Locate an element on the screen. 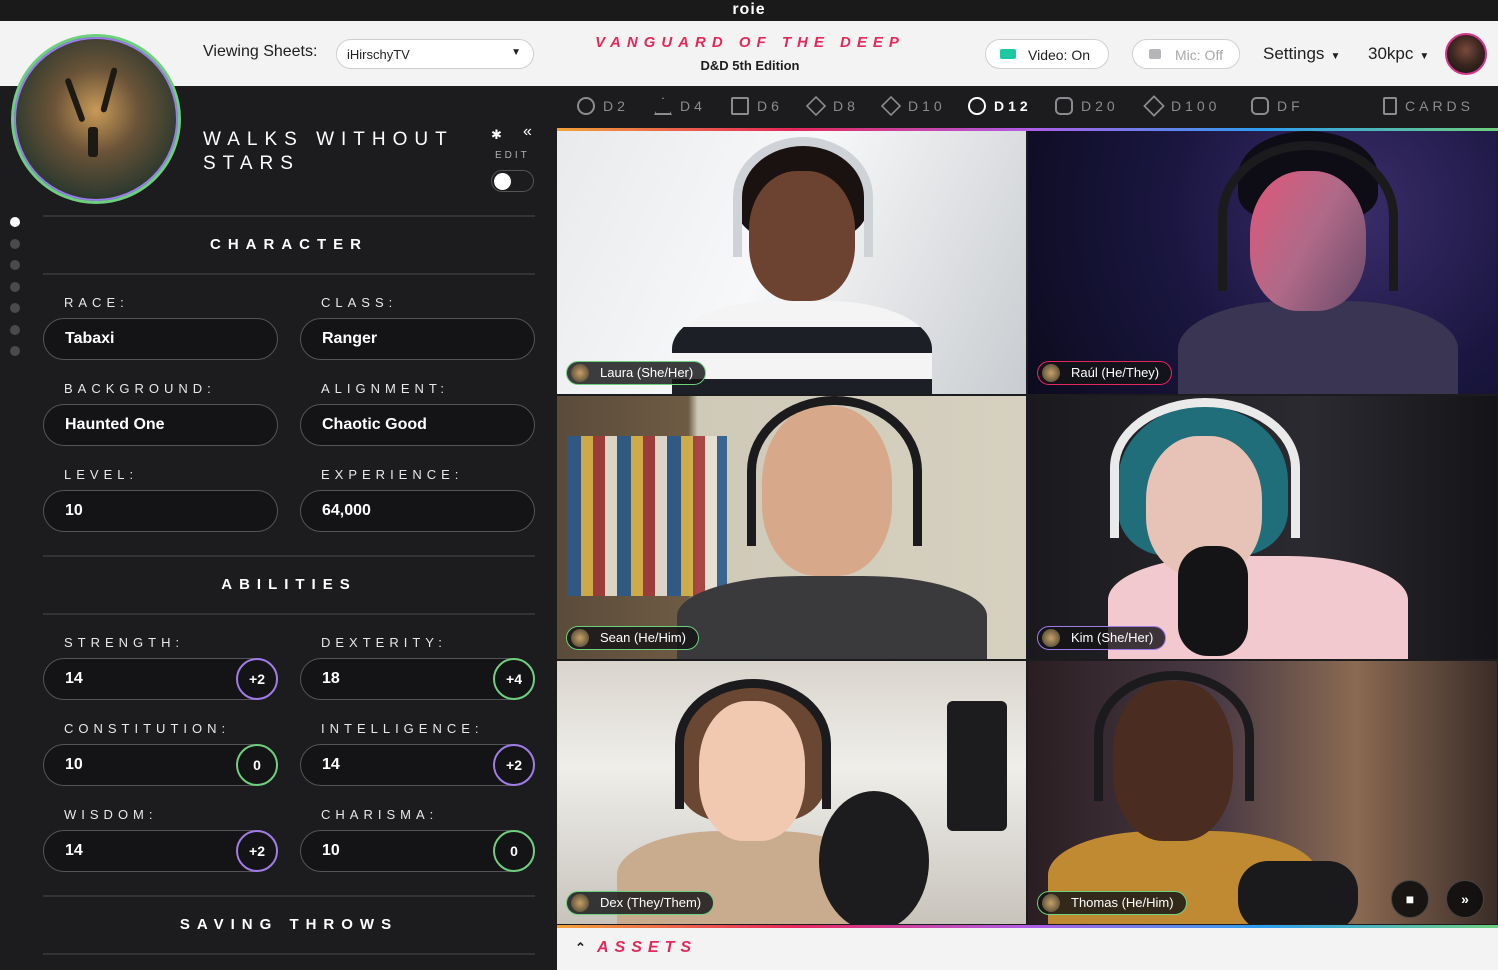 This screenshot has width=1498, height=970. gear-icon: ✱ is located at coordinates (496, 135).